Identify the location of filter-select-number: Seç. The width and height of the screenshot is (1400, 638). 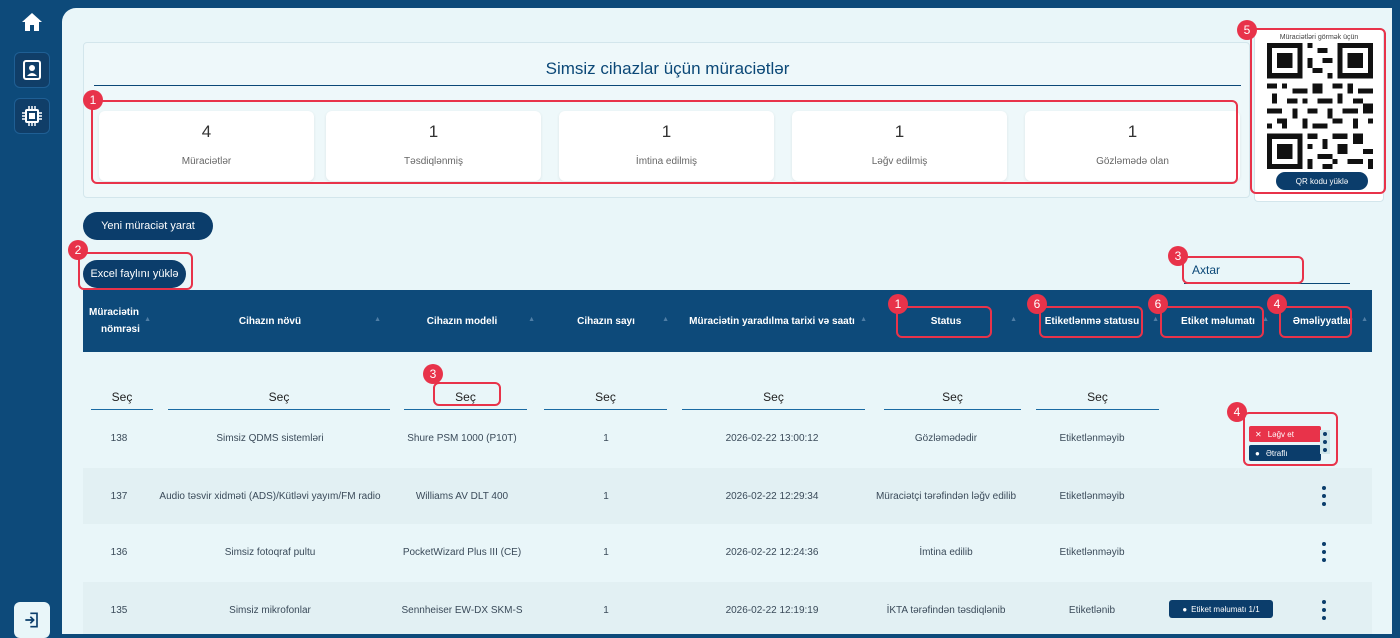
(122, 398).